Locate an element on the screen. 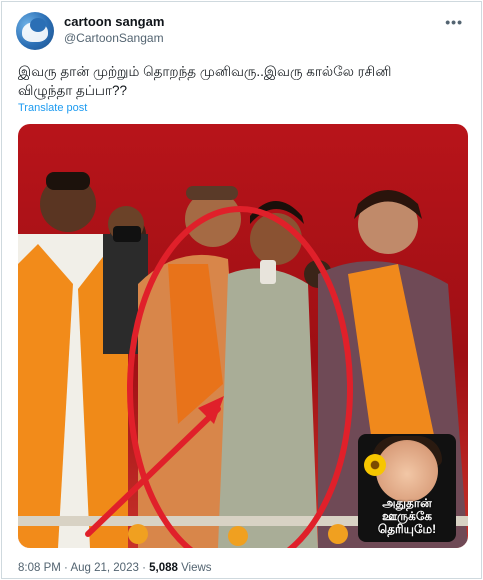  post-date: Aug 21, 2023 is located at coordinates (104, 568).